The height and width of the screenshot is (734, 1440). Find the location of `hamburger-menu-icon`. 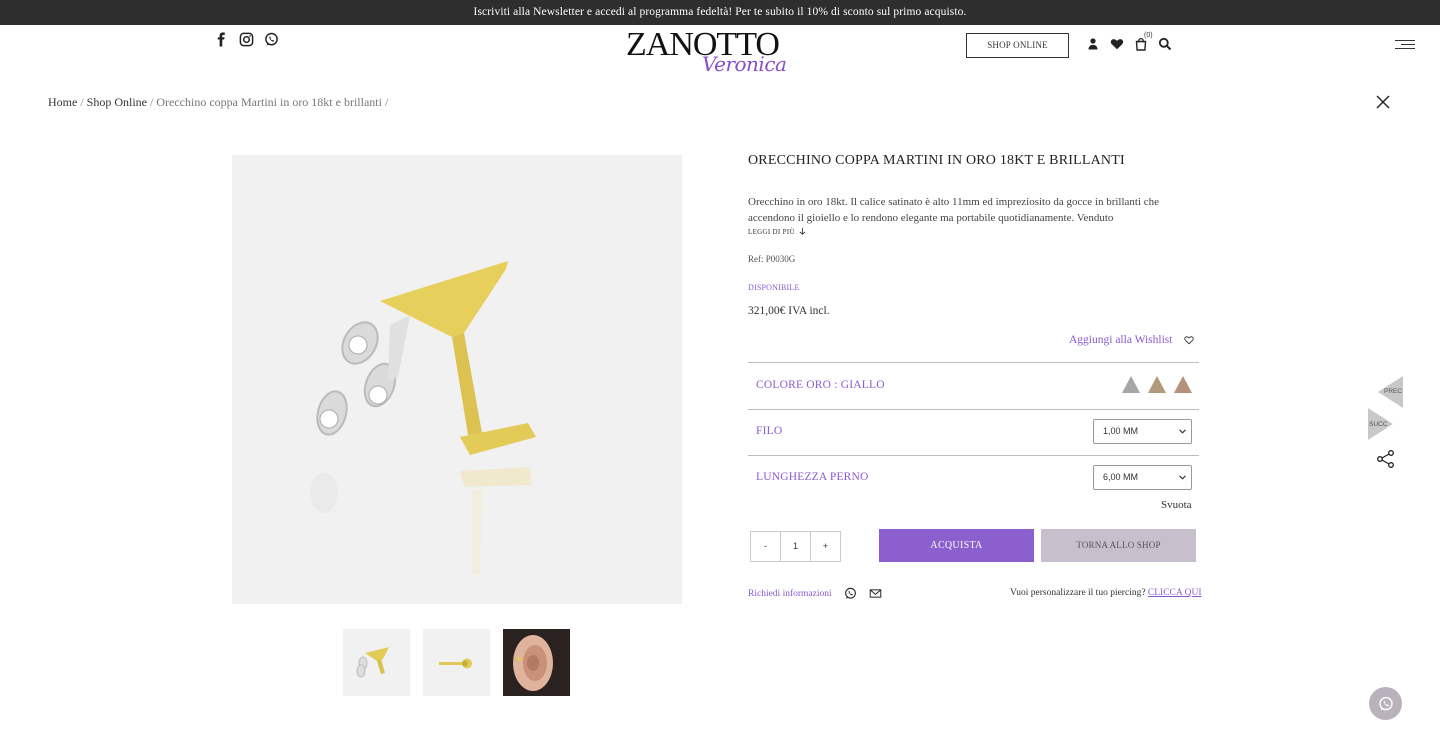

hamburger-menu-icon is located at coordinates (1405, 46).